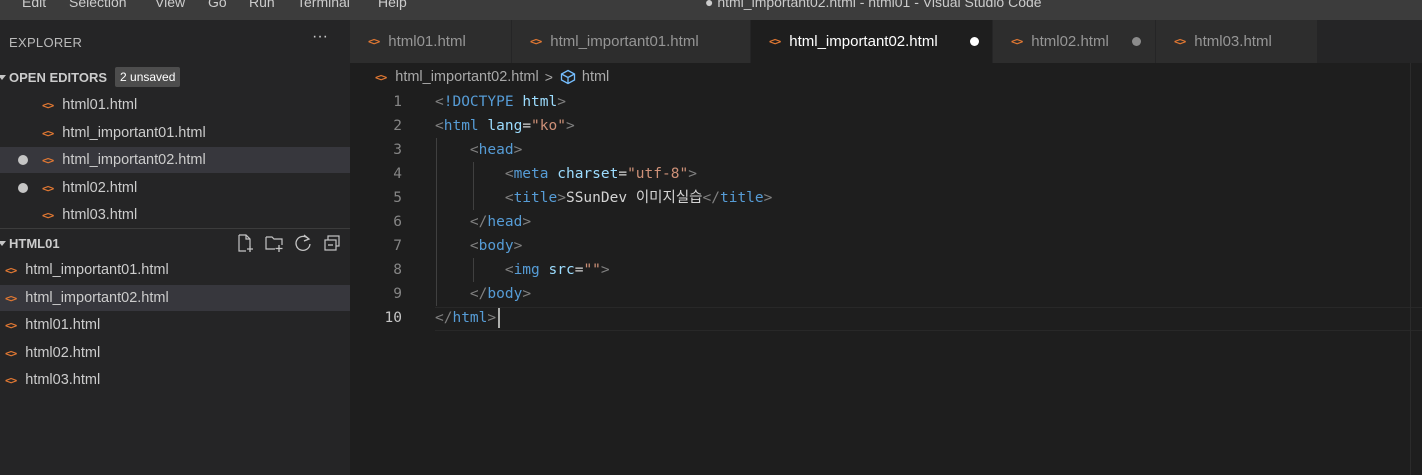  I want to click on tab-html02: <> html02.html, so click(1074, 41).